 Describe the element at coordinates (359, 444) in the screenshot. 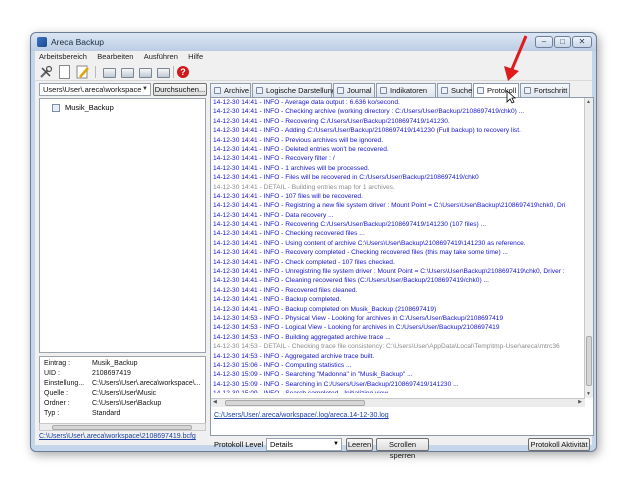

I see `clear-log-button: Leeren` at that location.